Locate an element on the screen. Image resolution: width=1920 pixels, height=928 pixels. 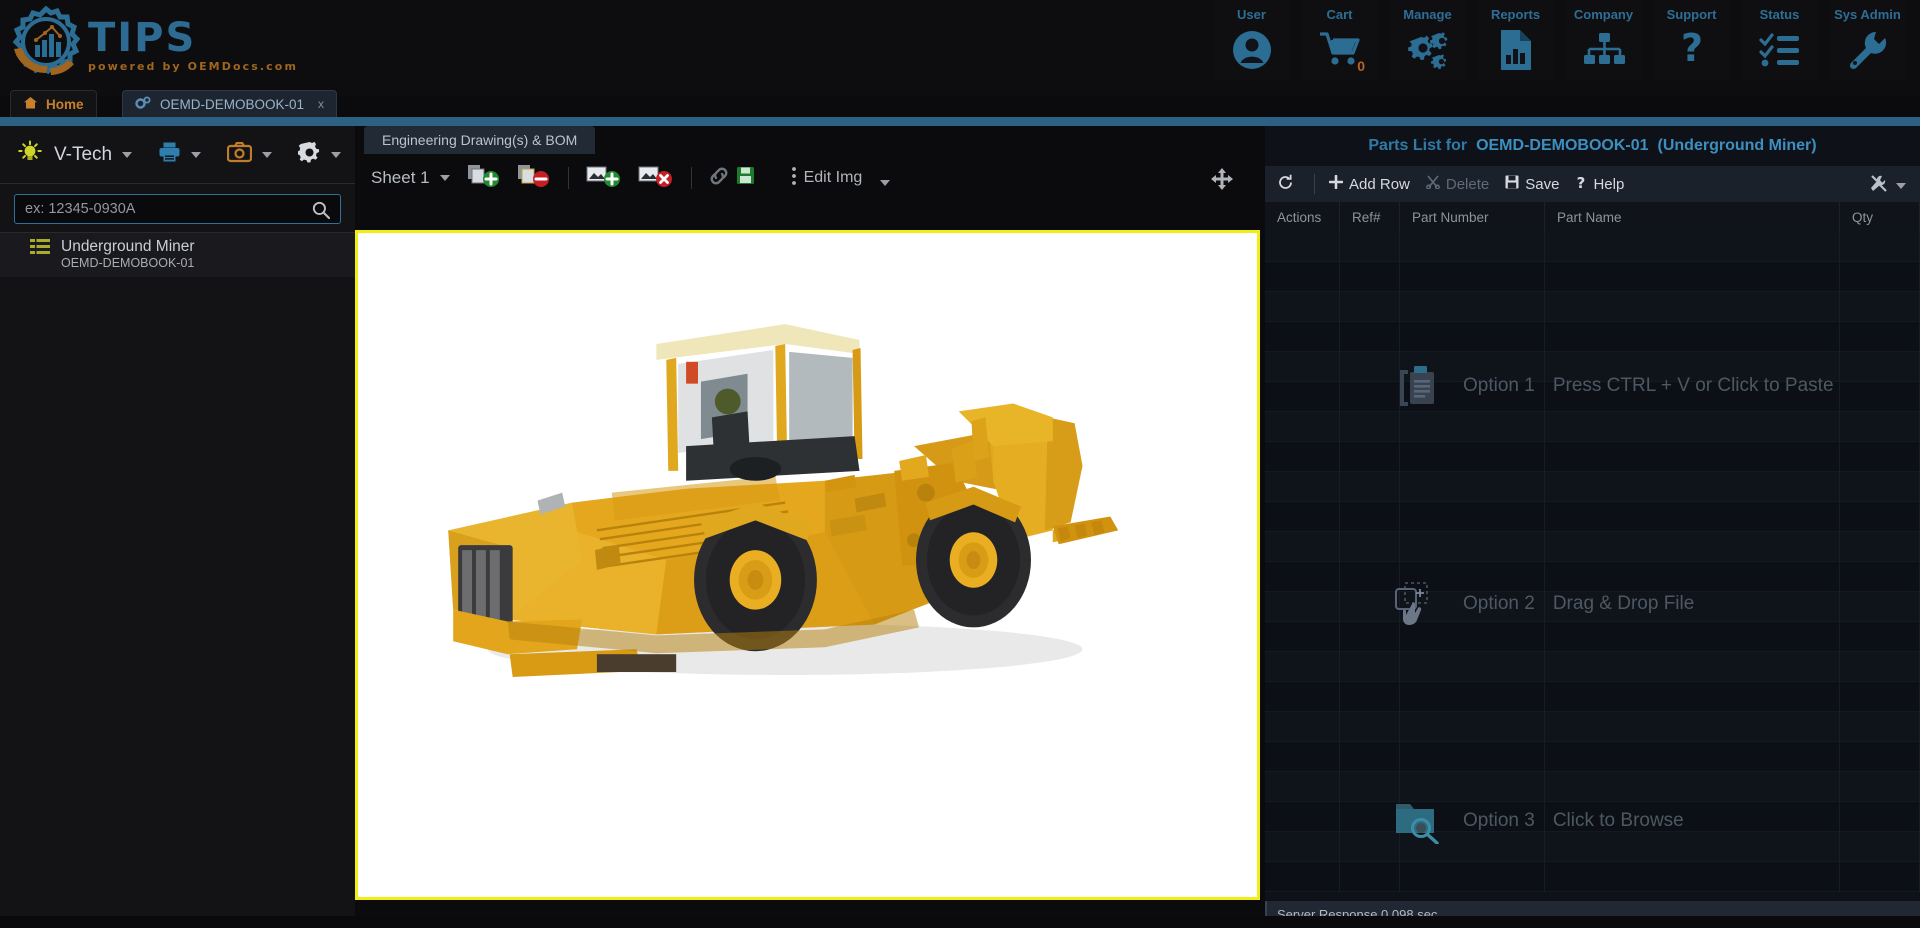
nav-item-manage: Manage is located at coordinates (1427, 40).